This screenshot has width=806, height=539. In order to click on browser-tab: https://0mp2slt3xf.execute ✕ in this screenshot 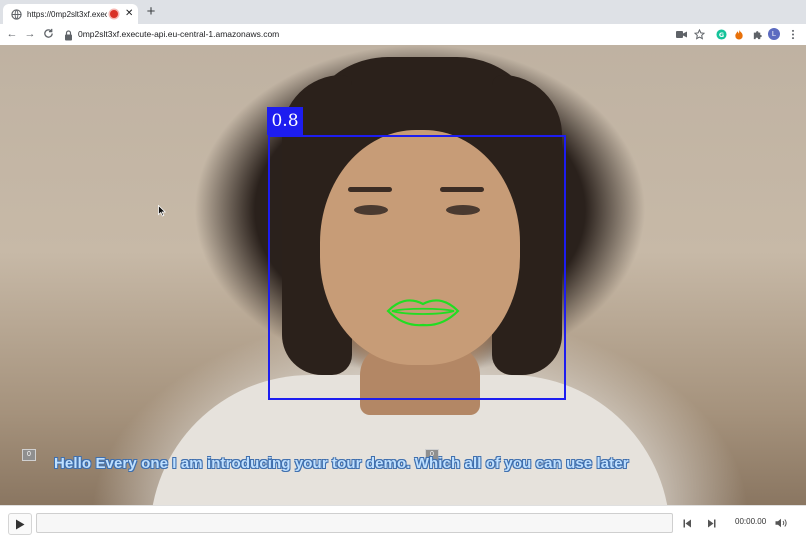, I will do `click(70, 14)`.